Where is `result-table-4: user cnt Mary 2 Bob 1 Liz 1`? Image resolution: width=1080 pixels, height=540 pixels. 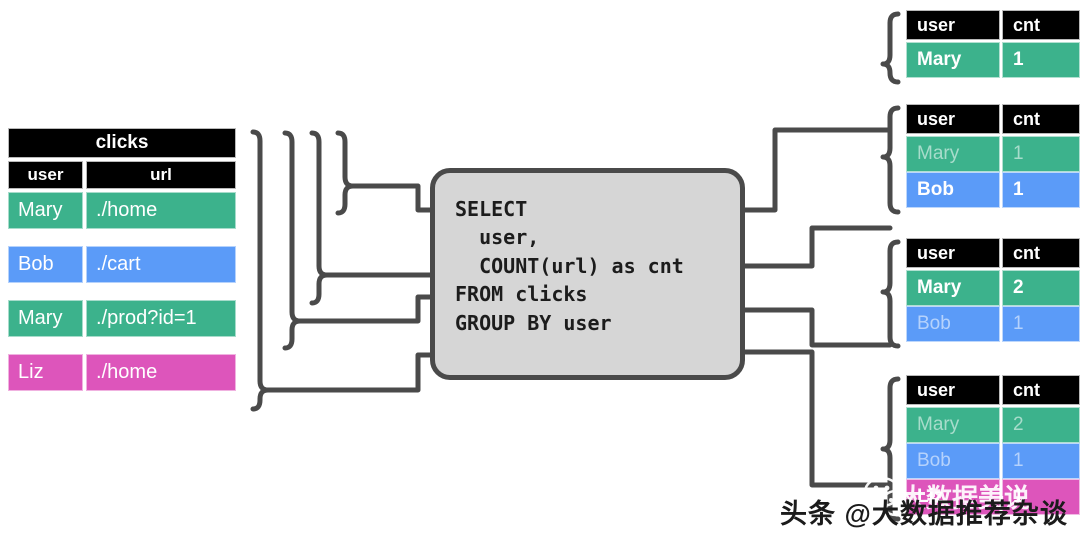 result-table-4: user cnt Mary 2 Bob 1 Liz 1 is located at coordinates (993, 445).